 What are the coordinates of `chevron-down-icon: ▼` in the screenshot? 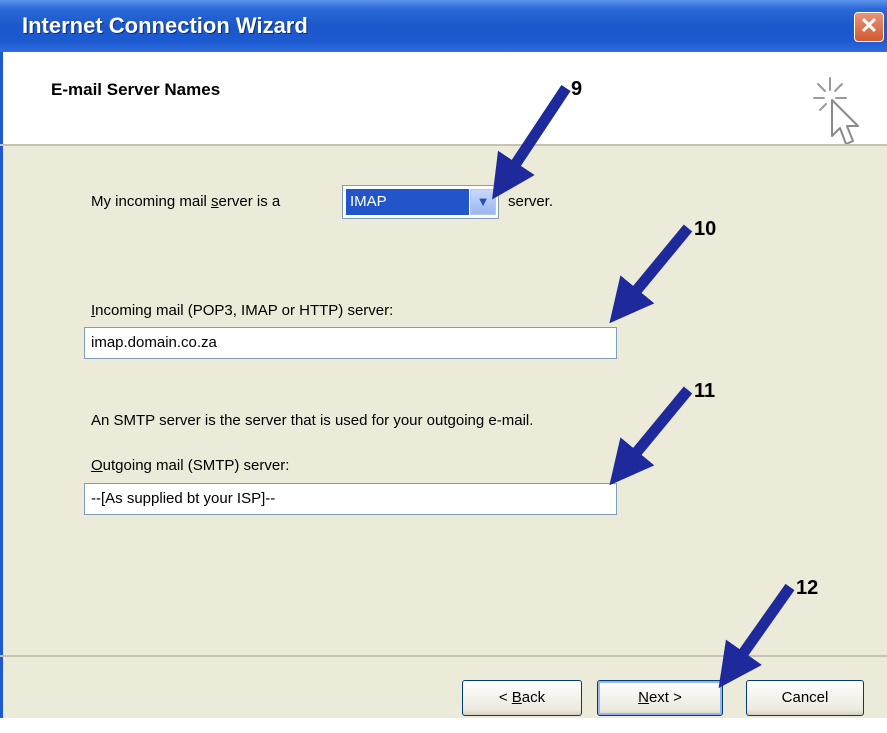 It's located at (483, 202).